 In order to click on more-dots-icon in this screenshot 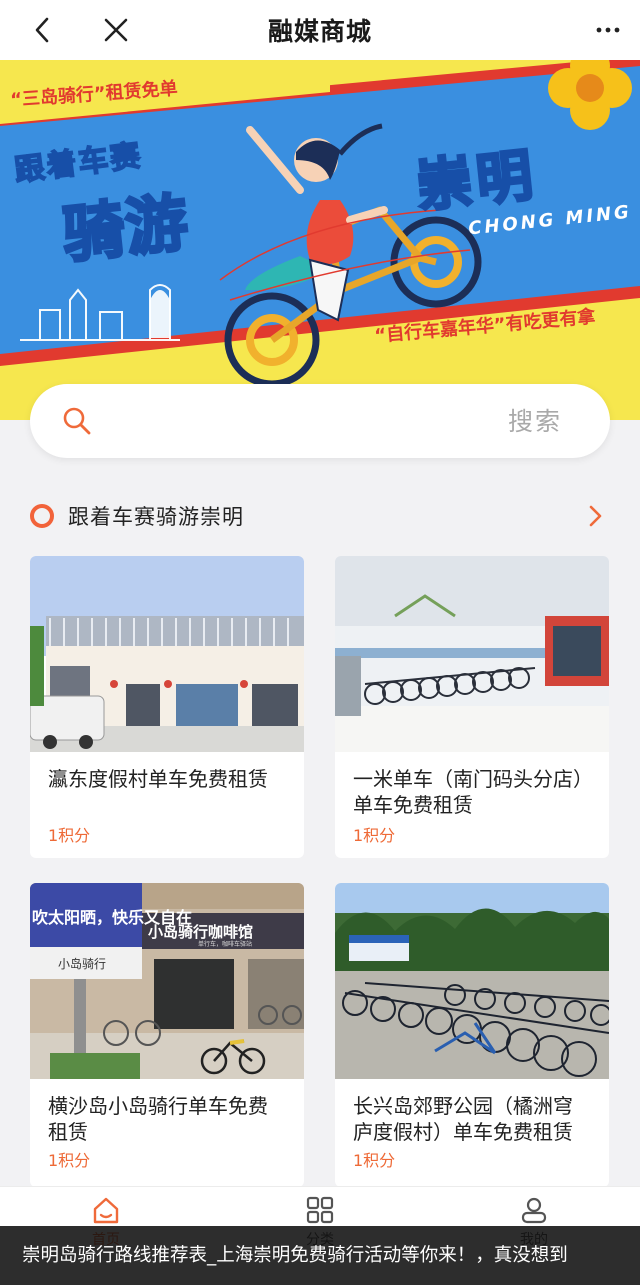, I will do `click(608, 30)`.